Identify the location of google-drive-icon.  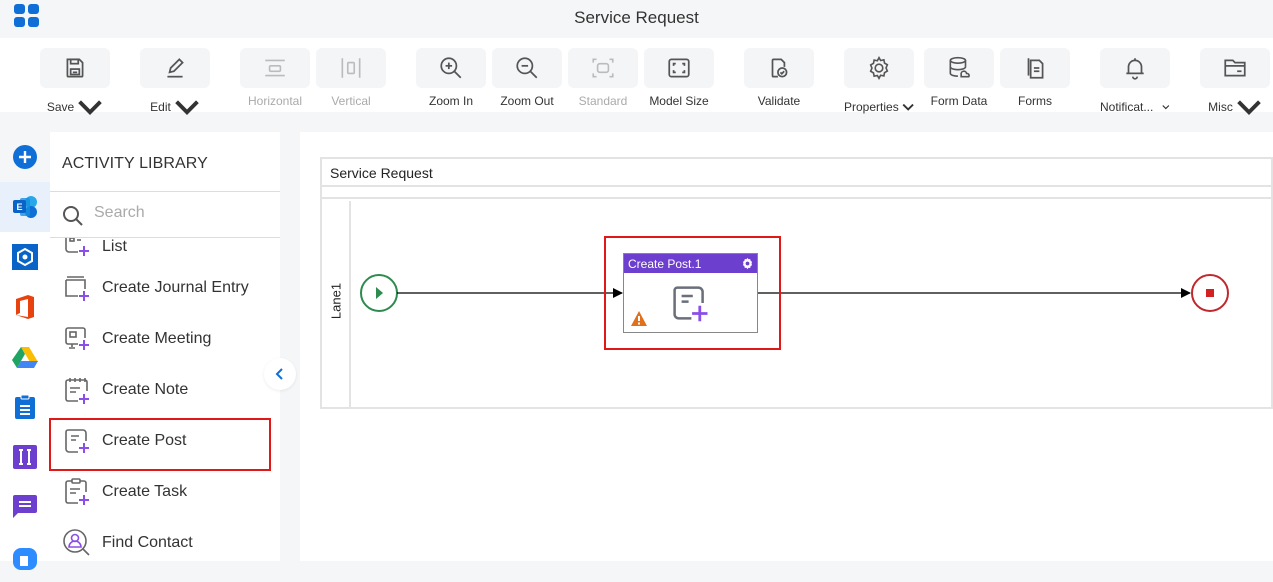
(25, 357).